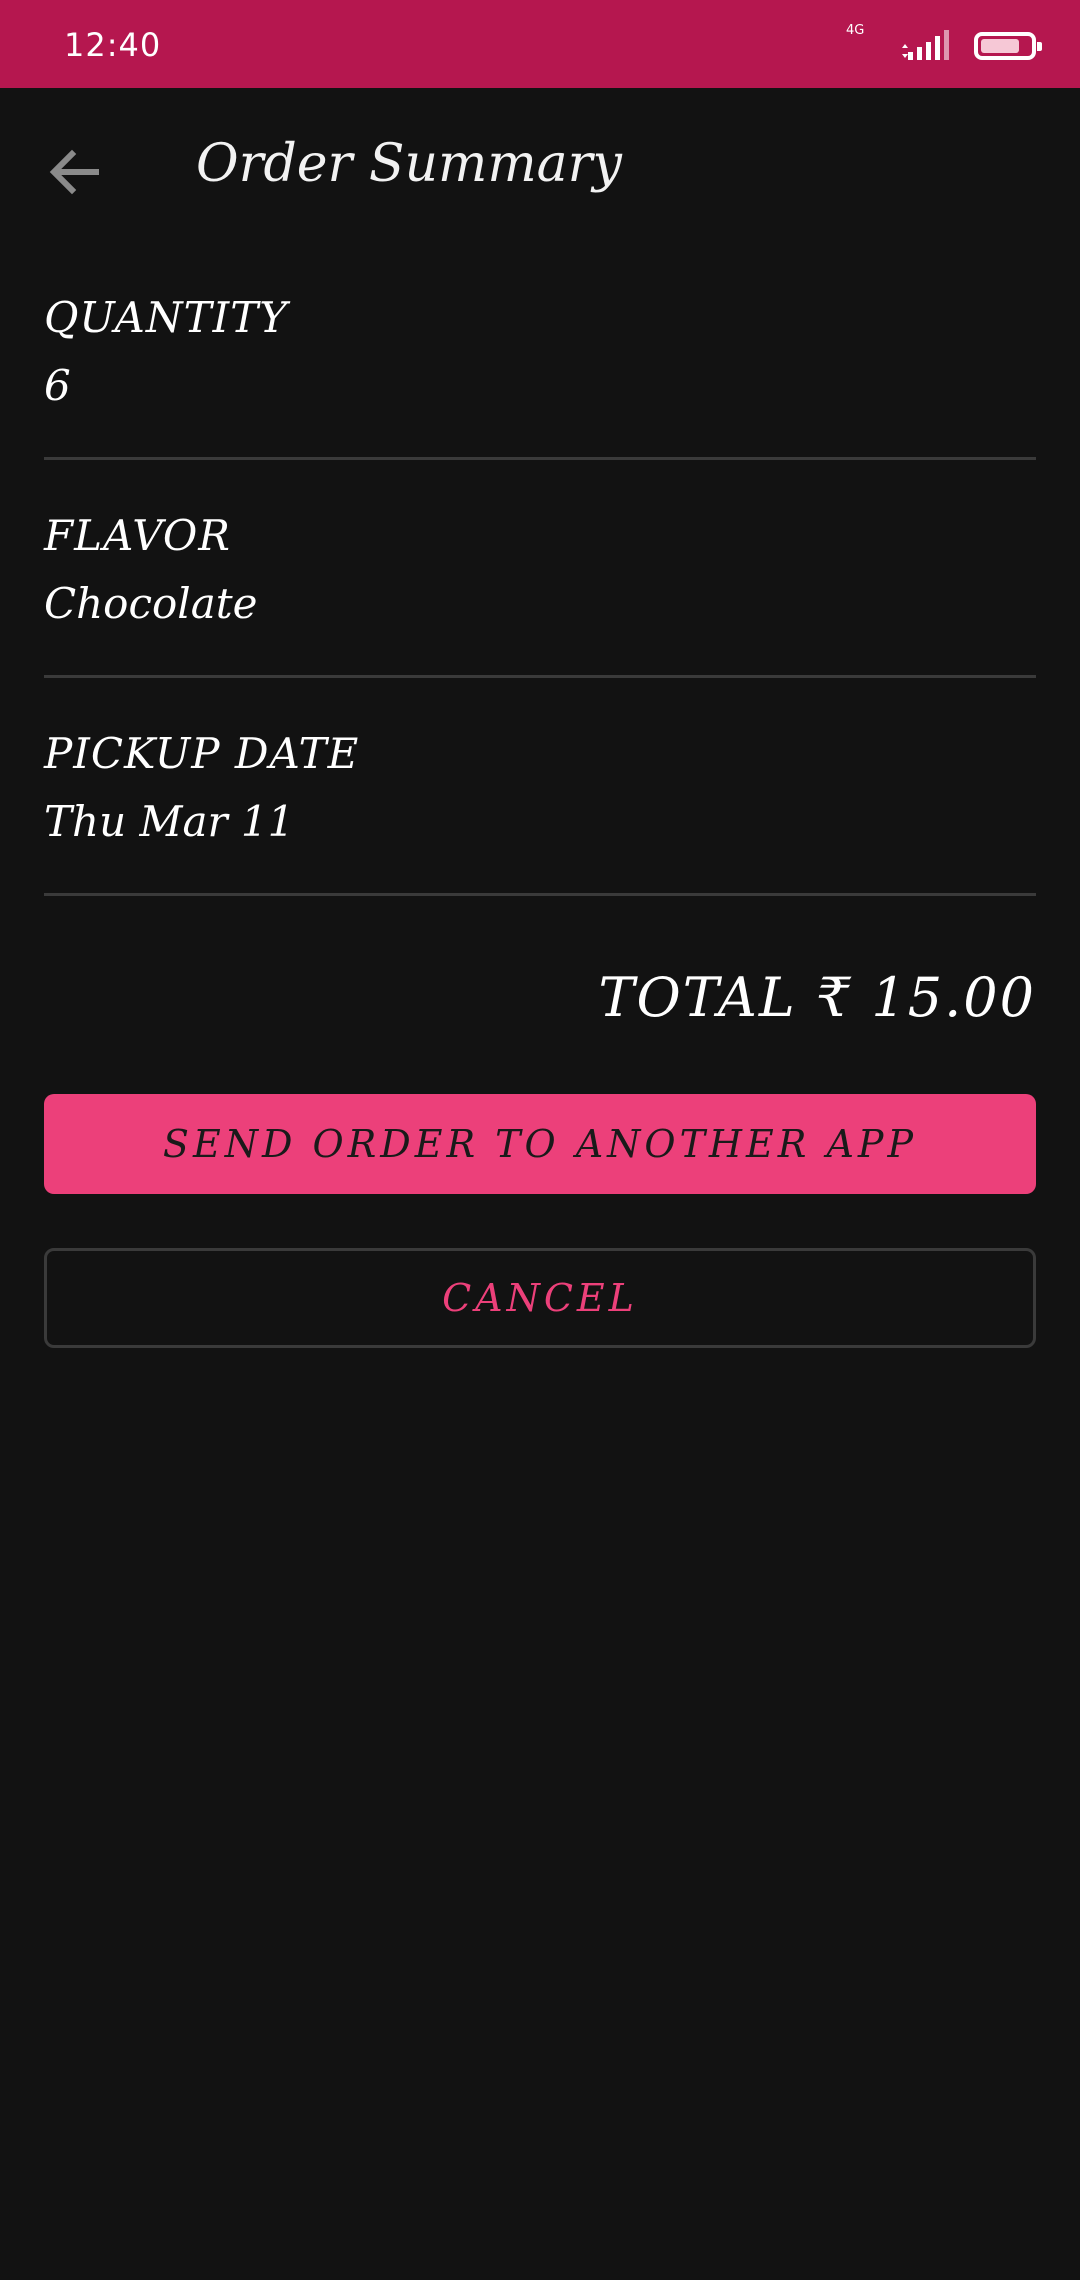 The width and height of the screenshot is (1080, 2280). Describe the element at coordinates (540, 1144) in the screenshot. I see `send-order-button: SEND ORDER TO ANOTHER APP` at that location.